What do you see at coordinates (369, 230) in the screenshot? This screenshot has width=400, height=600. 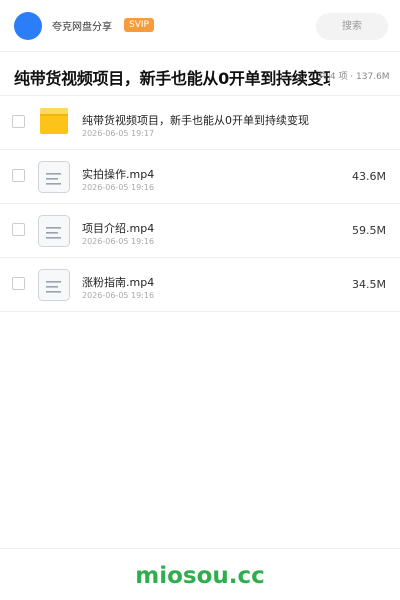 I see `file-size: 59.5M` at bounding box center [369, 230].